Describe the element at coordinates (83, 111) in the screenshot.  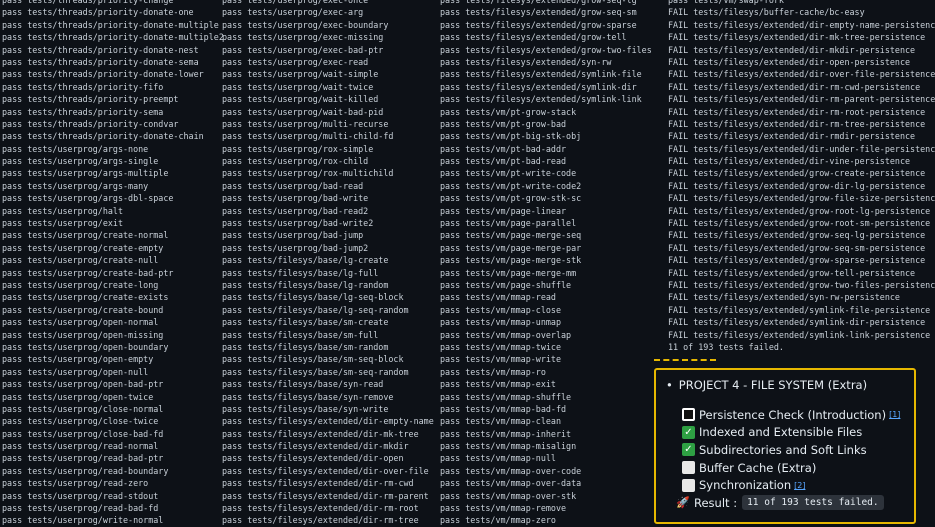
I see `terminal-line: pass tests/threads/priority-sema` at that location.